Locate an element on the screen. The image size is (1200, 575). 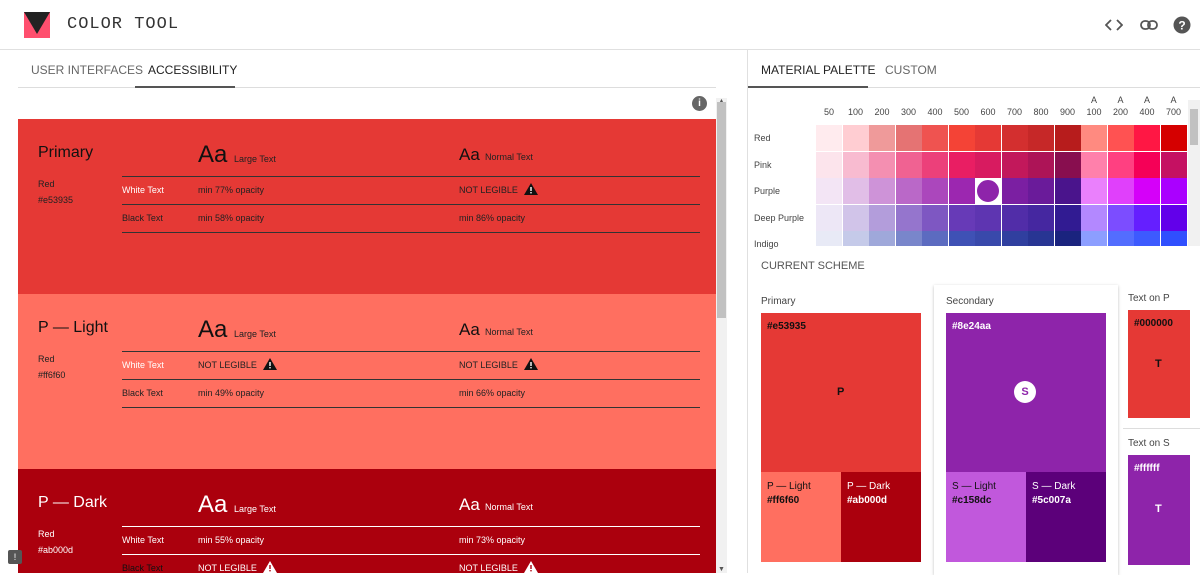
secondary-dark-swatch: S — Dark #5c007a is located at coordinates (1066, 517).